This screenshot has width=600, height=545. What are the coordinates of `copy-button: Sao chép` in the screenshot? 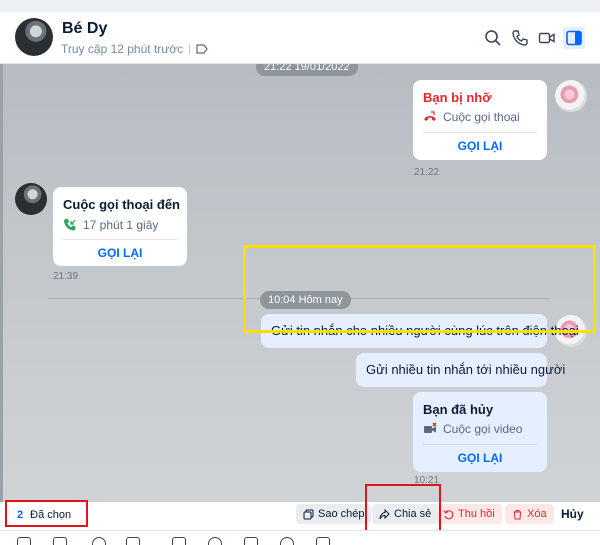 It's located at (334, 514).